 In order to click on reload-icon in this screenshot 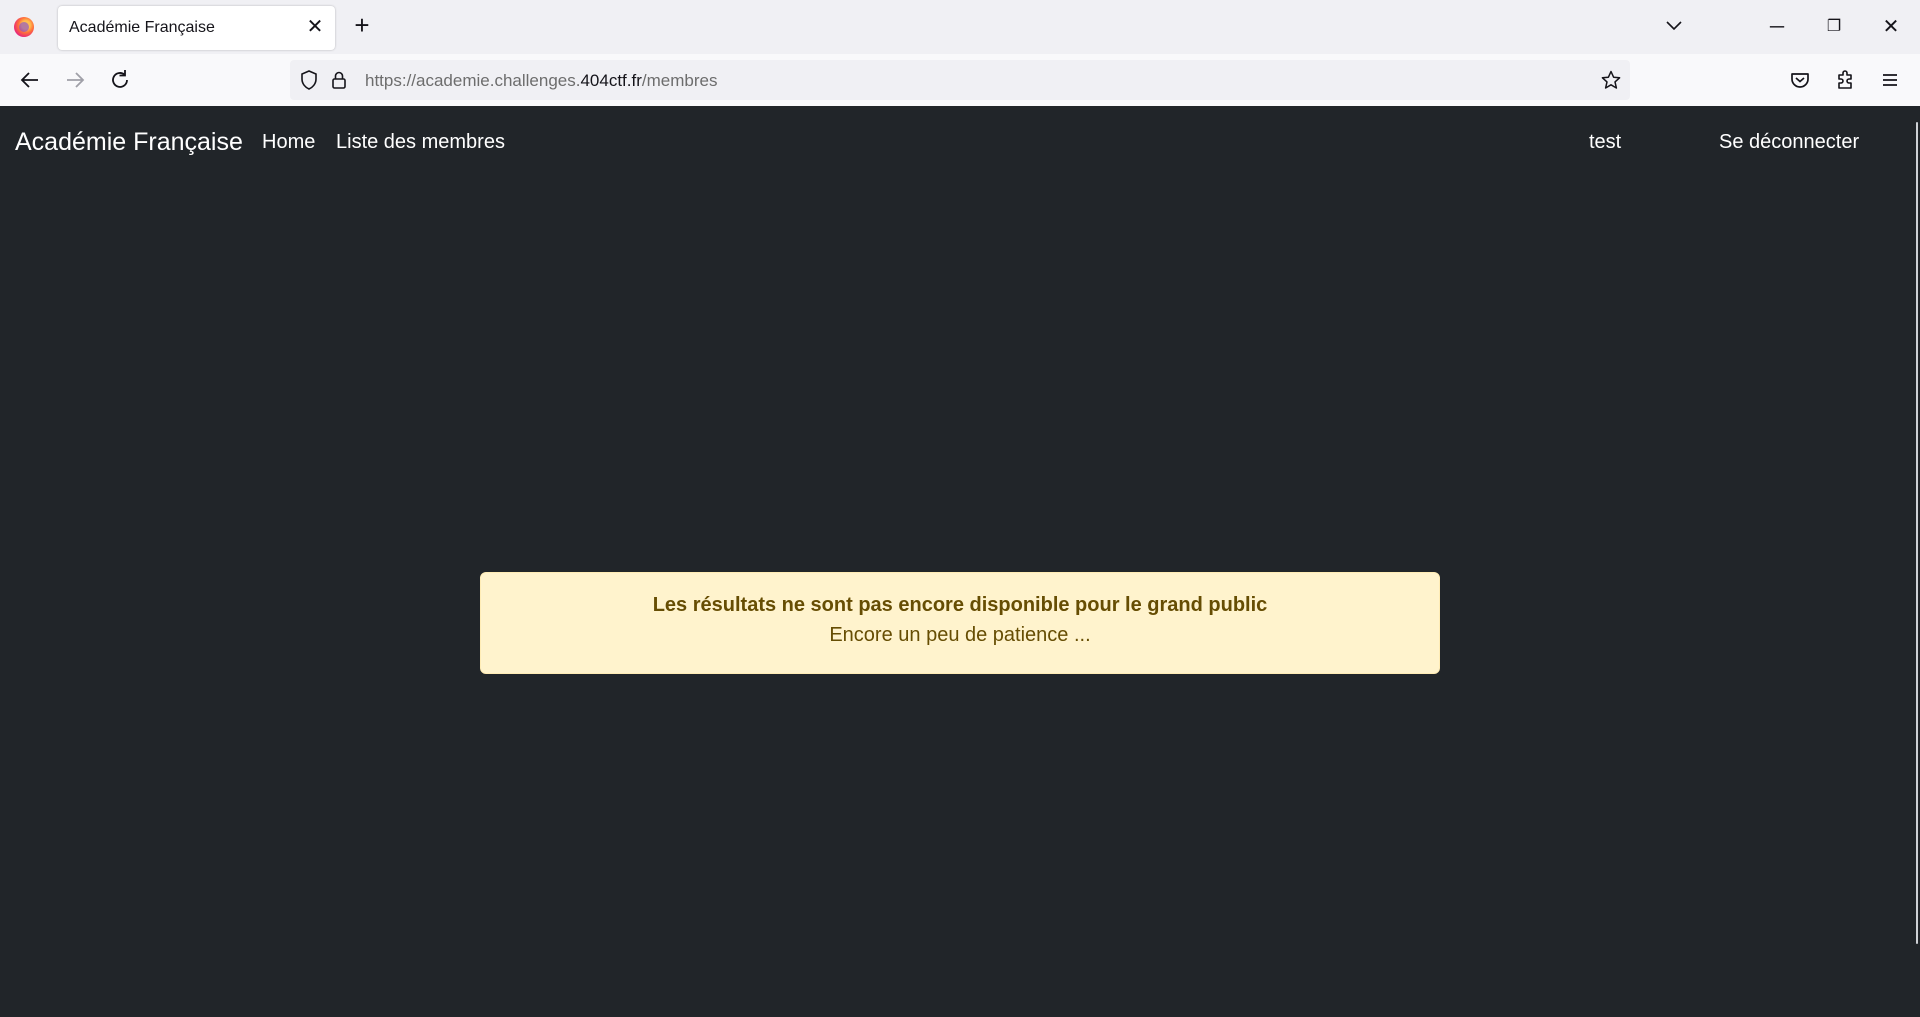, I will do `click(120, 80)`.